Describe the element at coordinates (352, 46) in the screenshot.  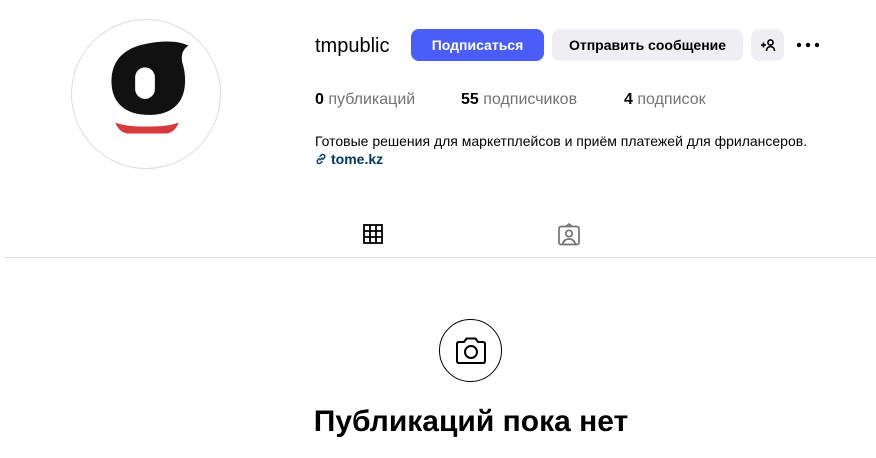
I see `username: tmpublic` at that location.